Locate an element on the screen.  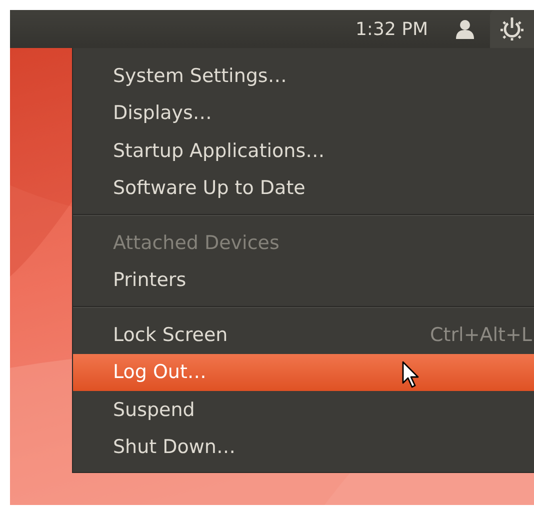
menu-item: Software Up to Date is located at coordinates (303, 188).